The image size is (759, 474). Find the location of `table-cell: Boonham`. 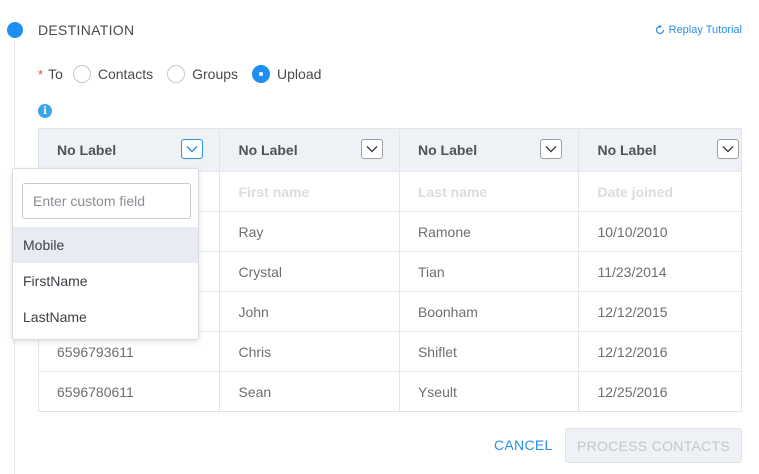

table-cell: Boonham is located at coordinates (488, 311).